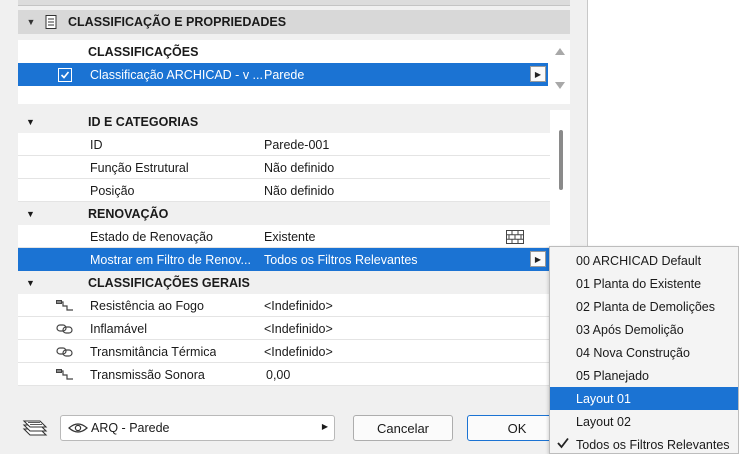  Describe the element at coordinates (325, 426) in the screenshot. I see `chevron-right-icon: ▶` at that location.